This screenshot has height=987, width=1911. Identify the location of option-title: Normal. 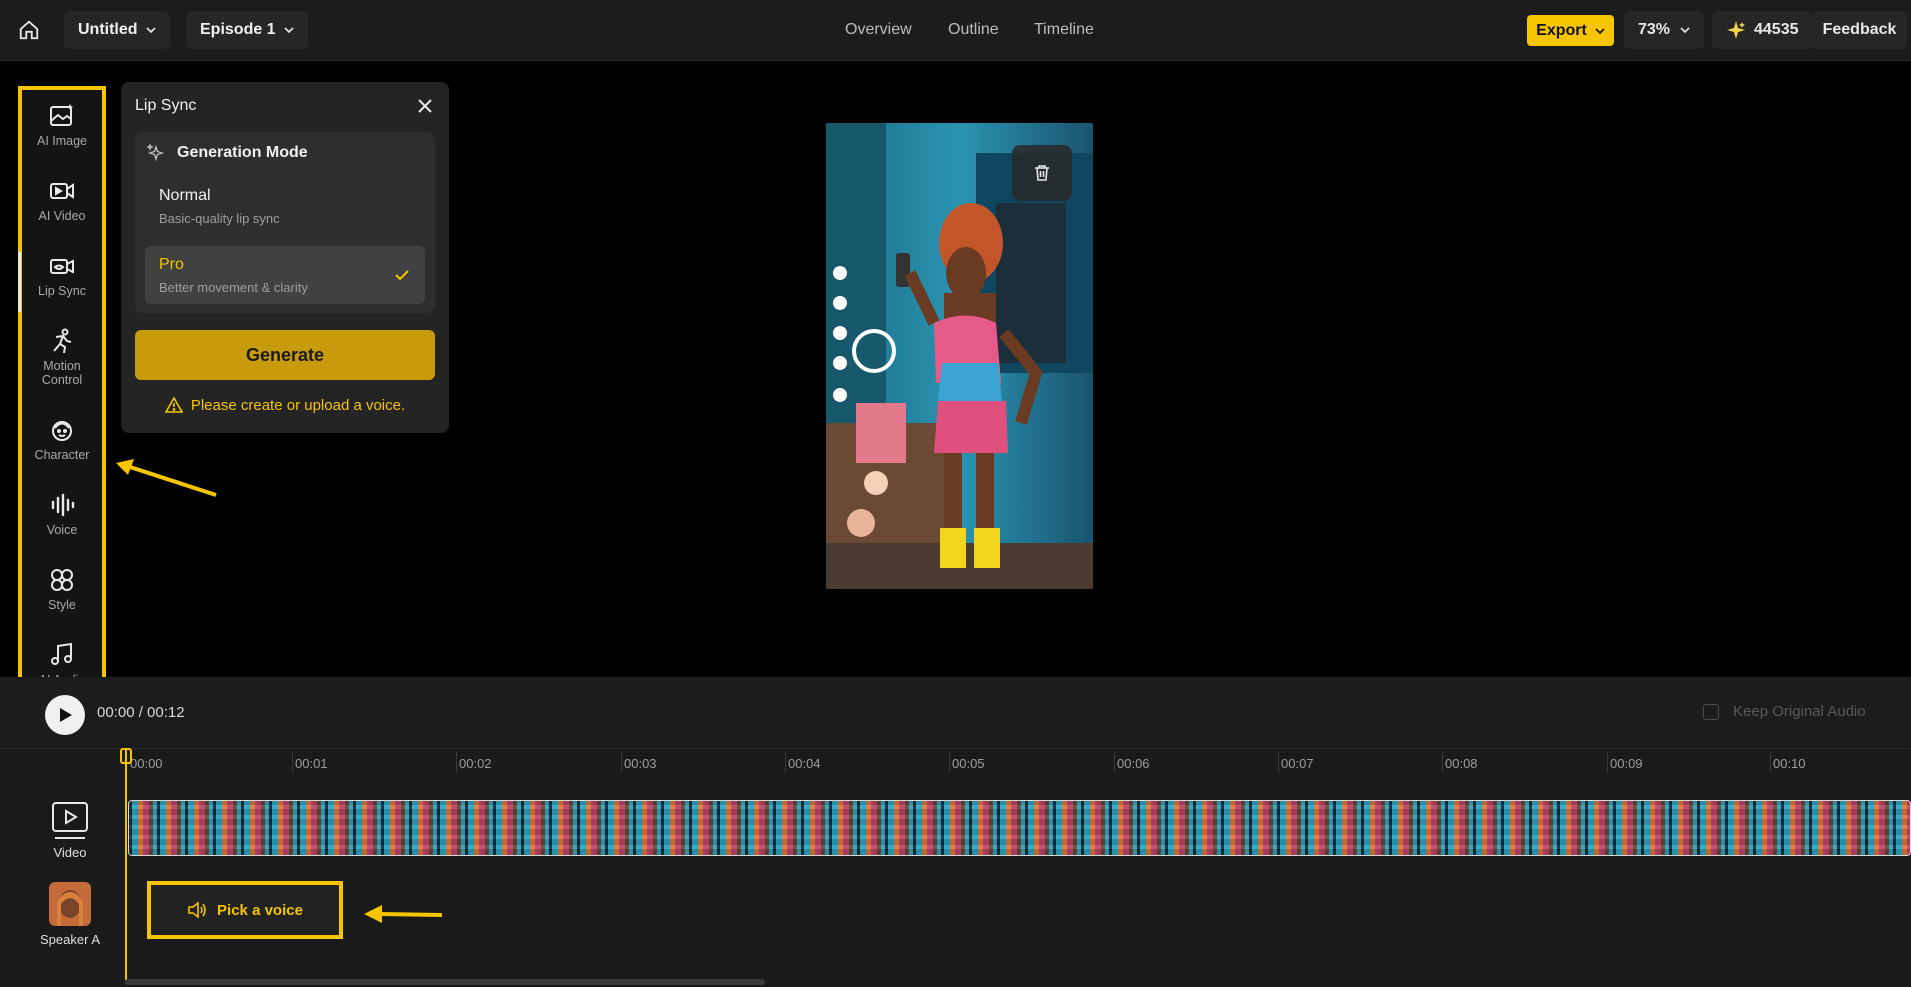
(185, 195).